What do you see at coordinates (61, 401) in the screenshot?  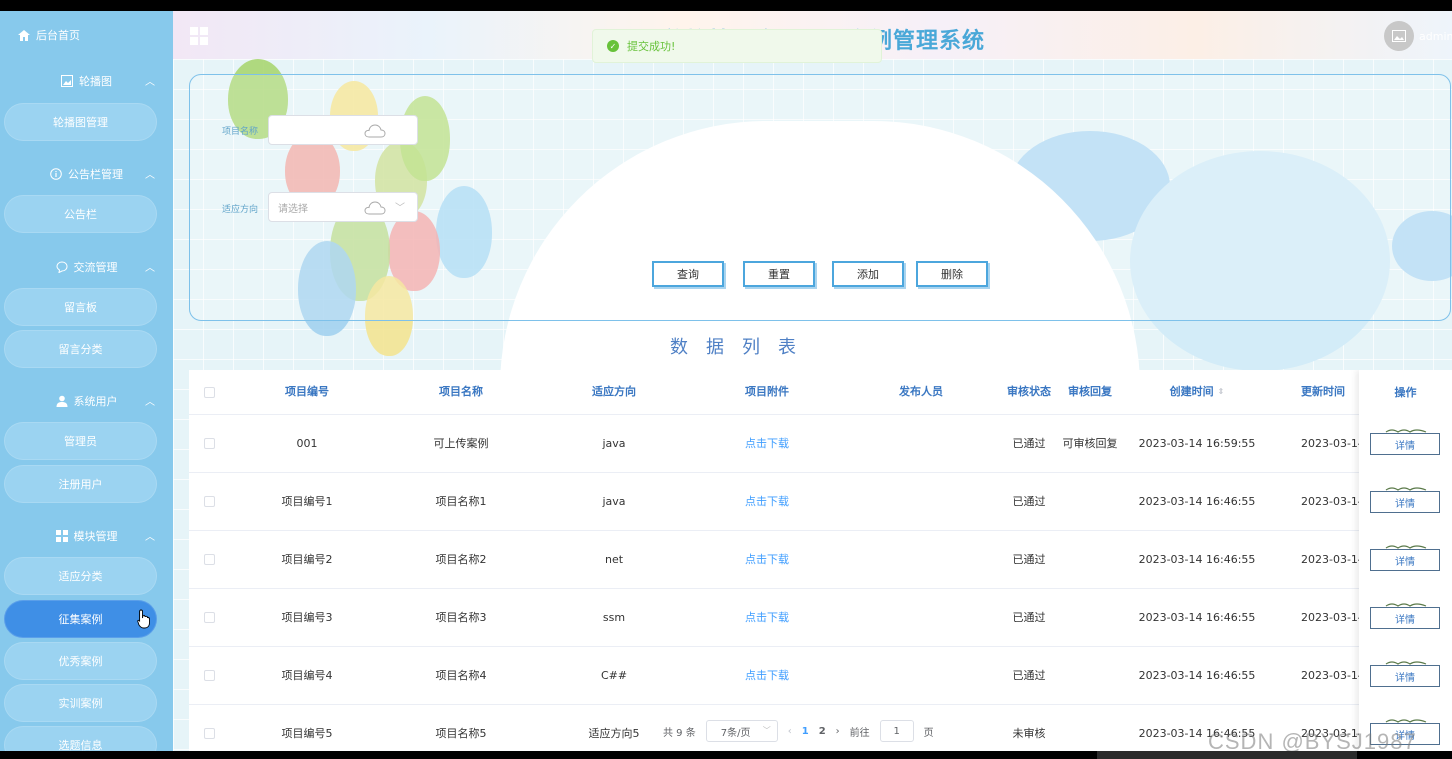 I see `user-icon` at bounding box center [61, 401].